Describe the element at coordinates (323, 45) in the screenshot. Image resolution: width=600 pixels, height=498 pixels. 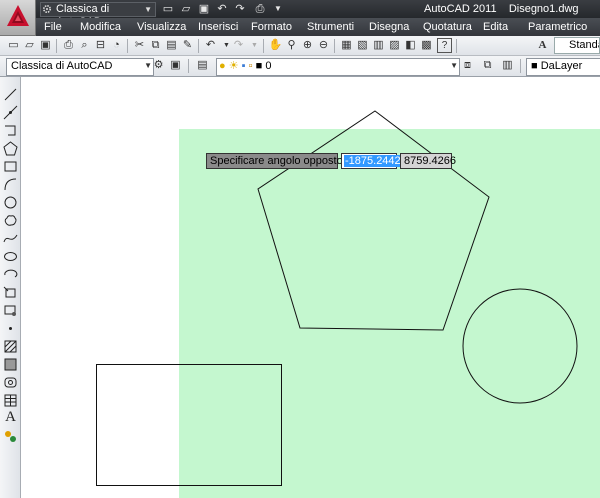
I see `zoom-previous-icon: ⊖` at that location.